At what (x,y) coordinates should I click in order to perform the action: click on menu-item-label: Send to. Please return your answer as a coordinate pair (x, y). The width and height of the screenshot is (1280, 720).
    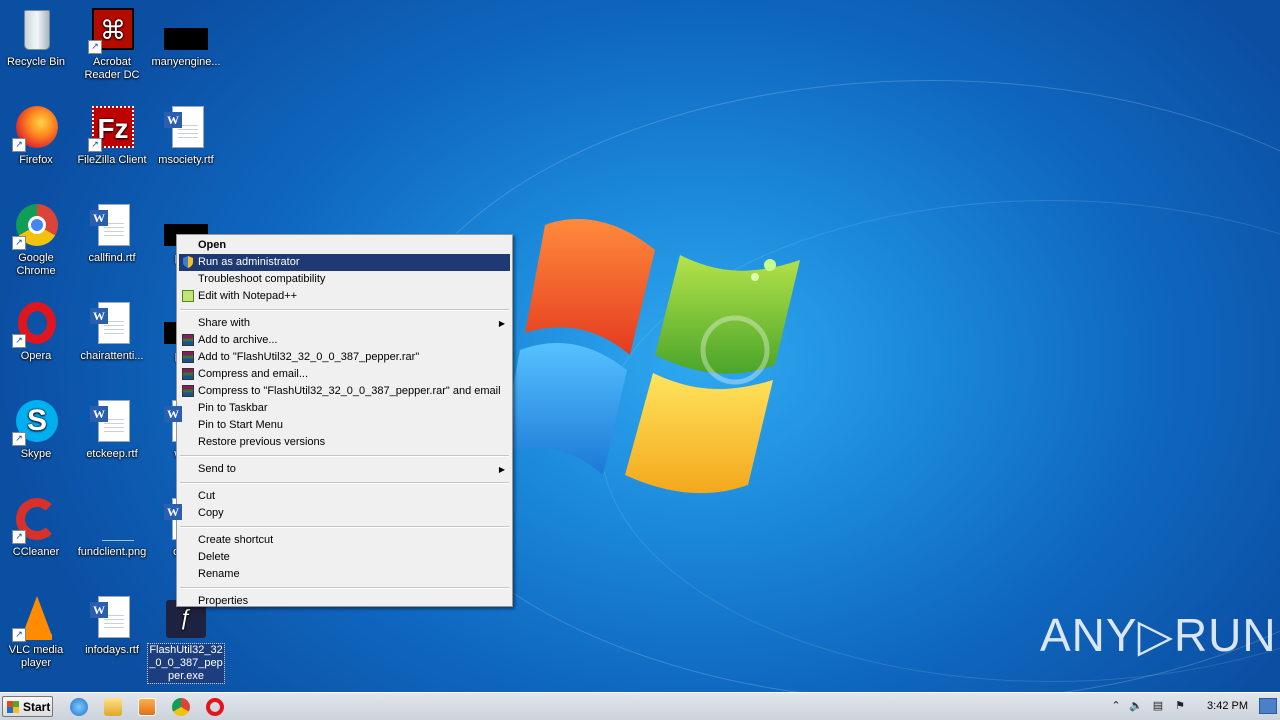
    Looking at the image, I should click on (217, 469).